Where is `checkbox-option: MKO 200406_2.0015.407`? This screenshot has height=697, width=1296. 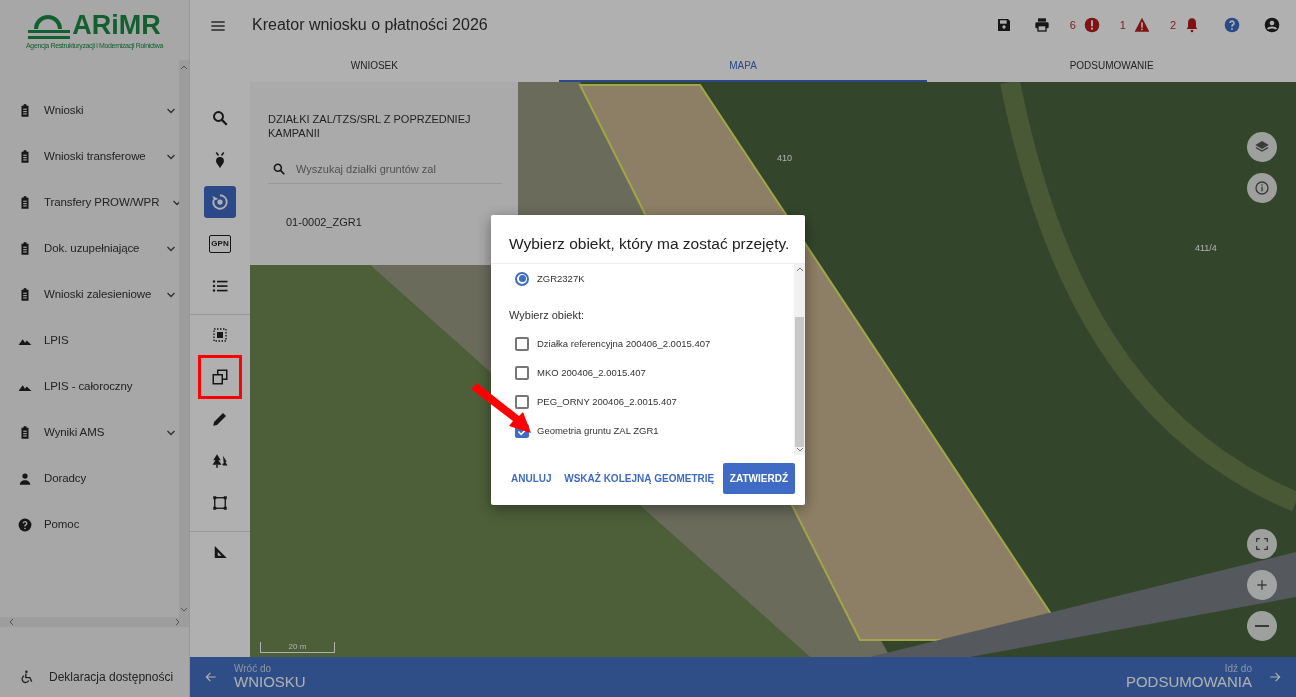 checkbox-option: MKO 200406_2.0015.407 is located at coordinates (654, 373).